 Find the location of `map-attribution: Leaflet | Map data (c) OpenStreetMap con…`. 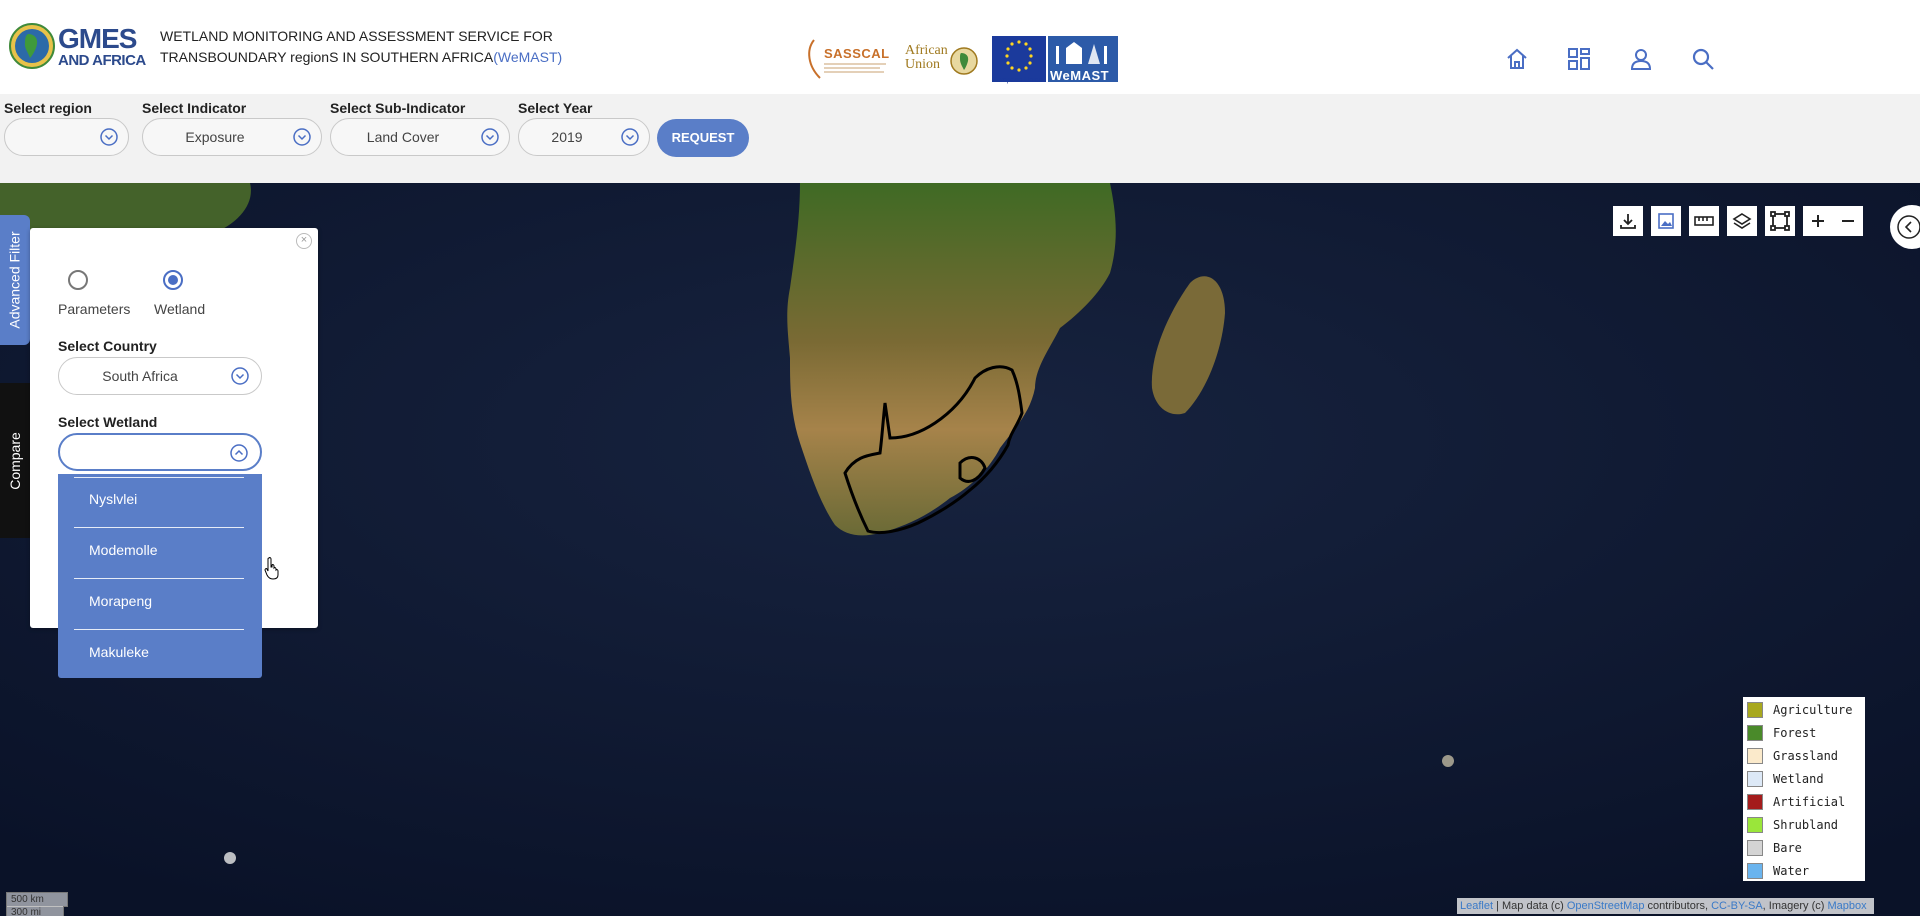

map-attribution: Leaflet | Map data (c) OpenStreetMap con… is located at coordinates (1665, 906).